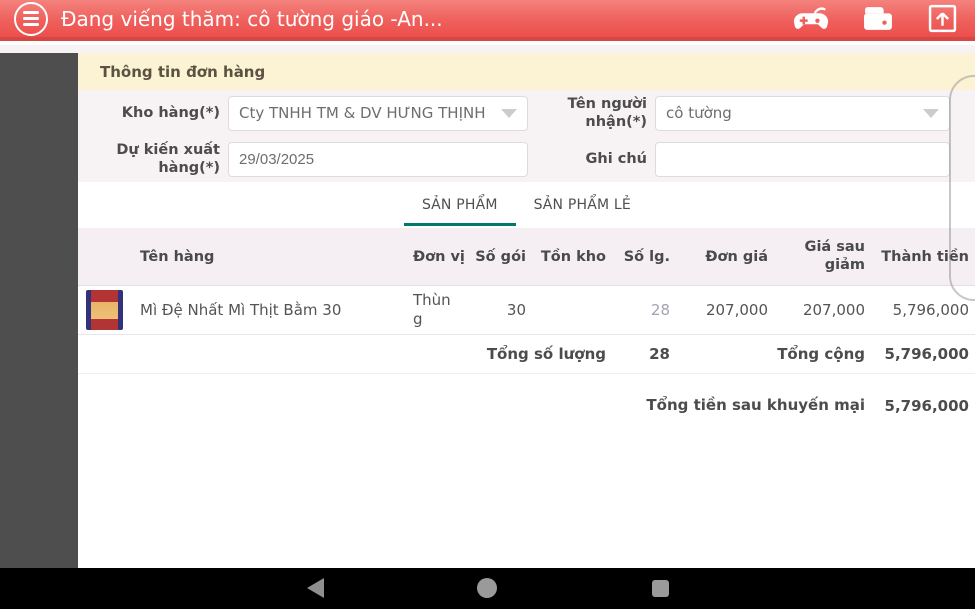 The image size is (975, 609). Describe the element at coordinates (526, 406) in the screenshot. I see `after-promo-row: Tổng tiền sau khuyến mại 5,796,000` at that location.